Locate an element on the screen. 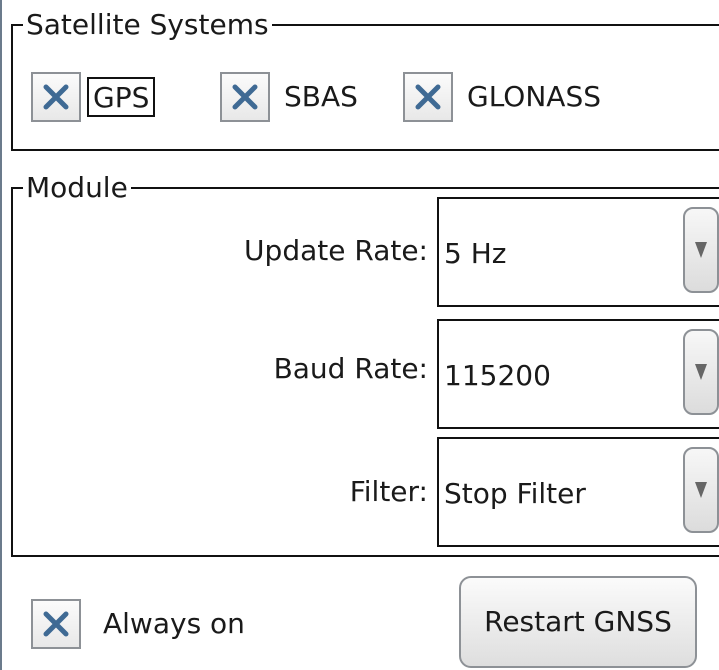 The image size is (719, 670). sbas-checkbox is located at coordinates (245, 97).